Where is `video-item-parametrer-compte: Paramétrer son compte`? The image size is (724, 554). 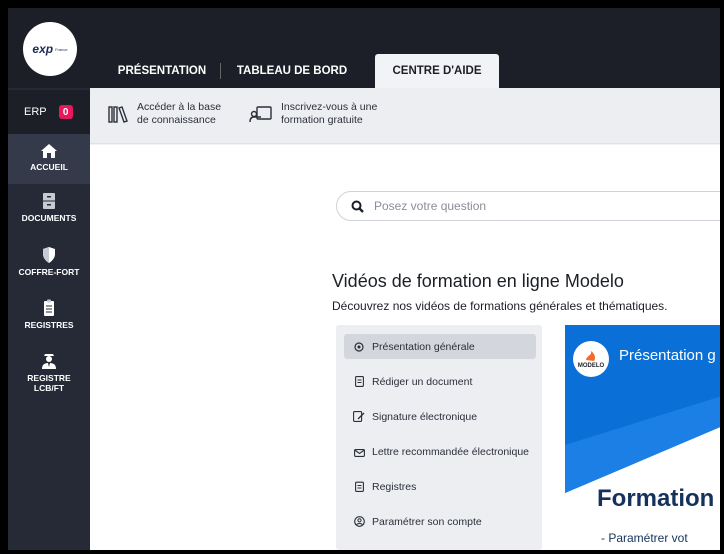 video-item-parametrer-compte: Paramétrer son compte is located at coordinates (440, 521).